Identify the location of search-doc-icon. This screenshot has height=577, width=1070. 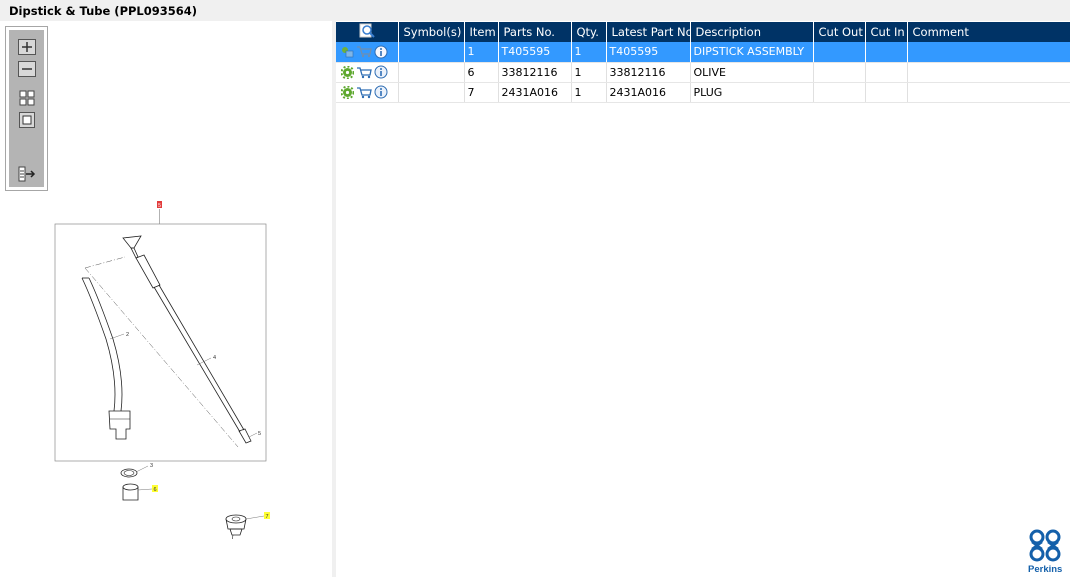
(367, 30).